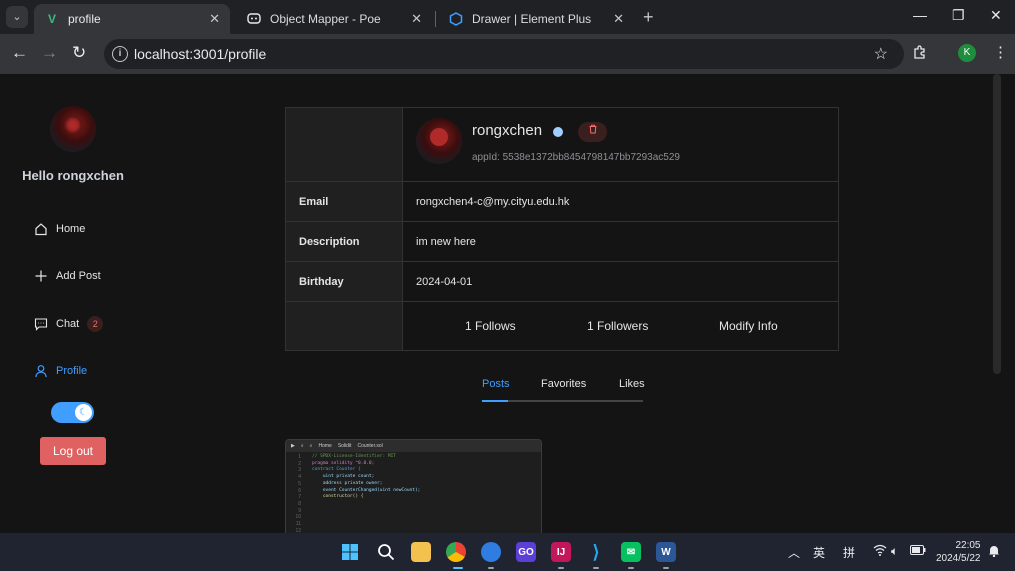 This screenshot has height=571, width=1015. Describe the element at coordinates (41, 324) in the screenshot. I see `chat-icon` at that location.